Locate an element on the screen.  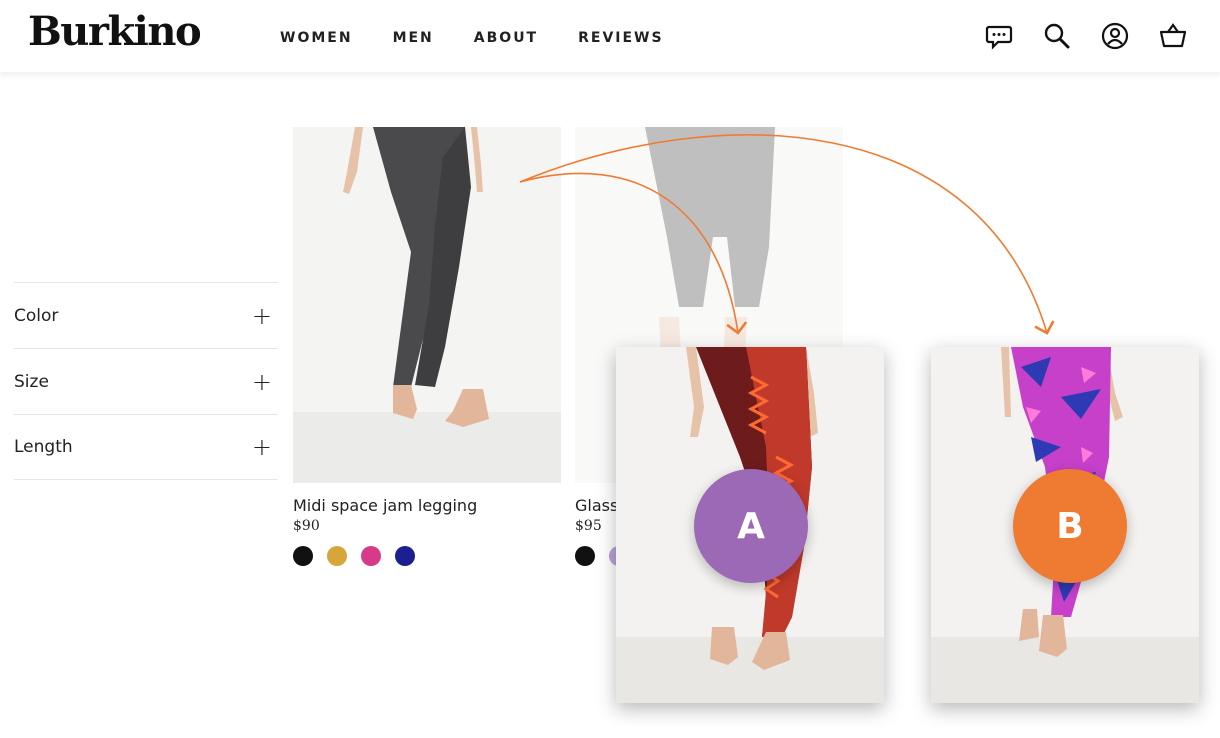
filter-label: Color is located at coordinates (36, 315).